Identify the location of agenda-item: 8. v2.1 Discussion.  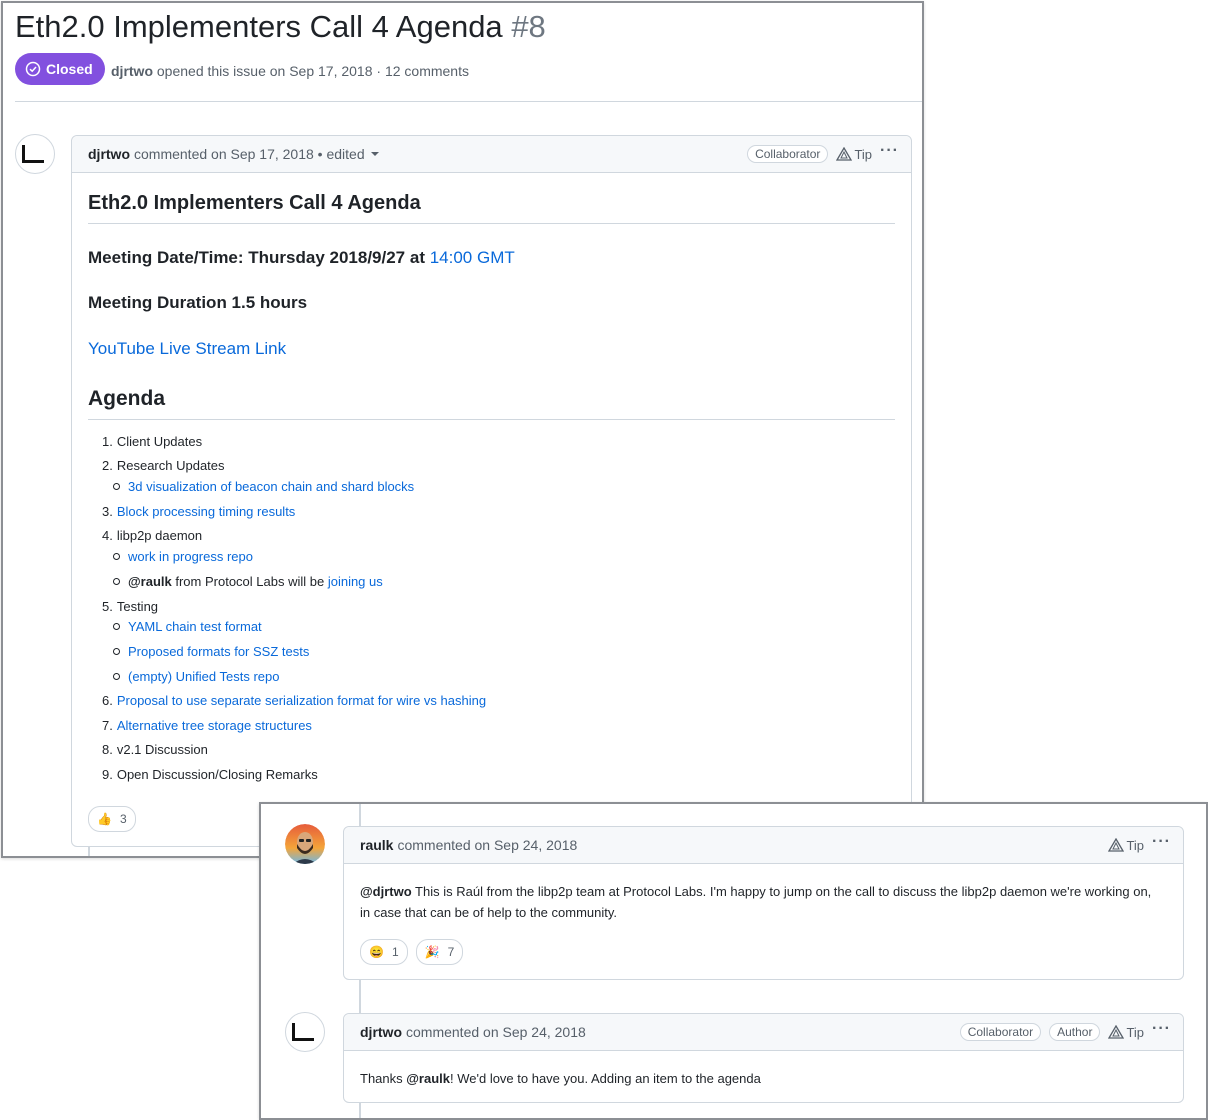
(155, 749).